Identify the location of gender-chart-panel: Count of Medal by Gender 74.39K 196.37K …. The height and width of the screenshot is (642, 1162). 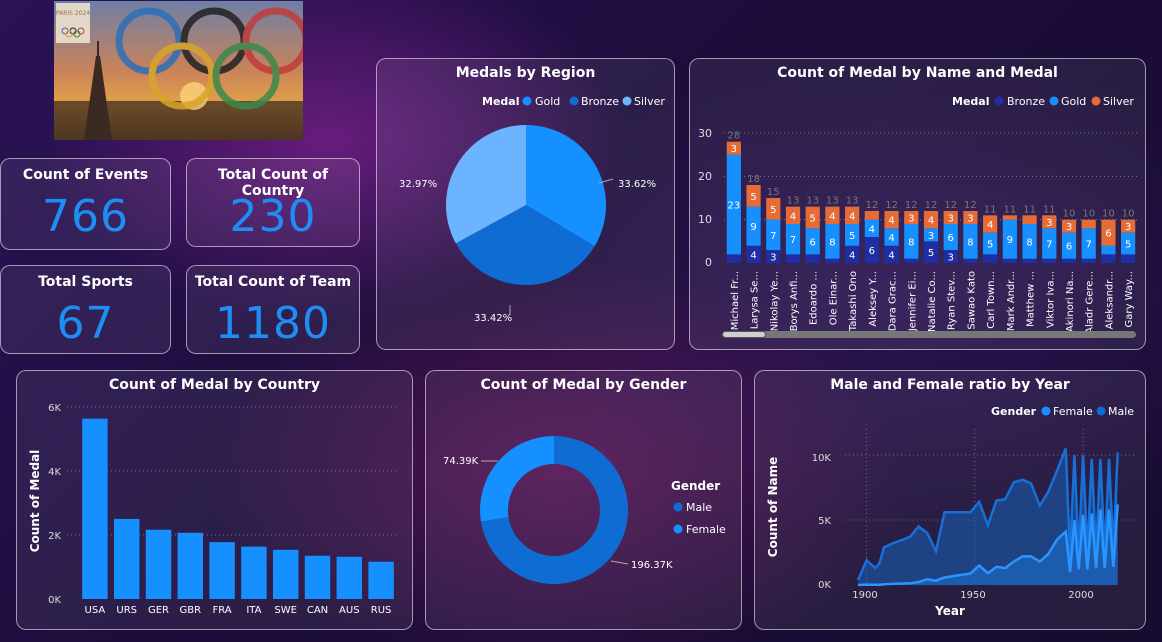
(583, 500).